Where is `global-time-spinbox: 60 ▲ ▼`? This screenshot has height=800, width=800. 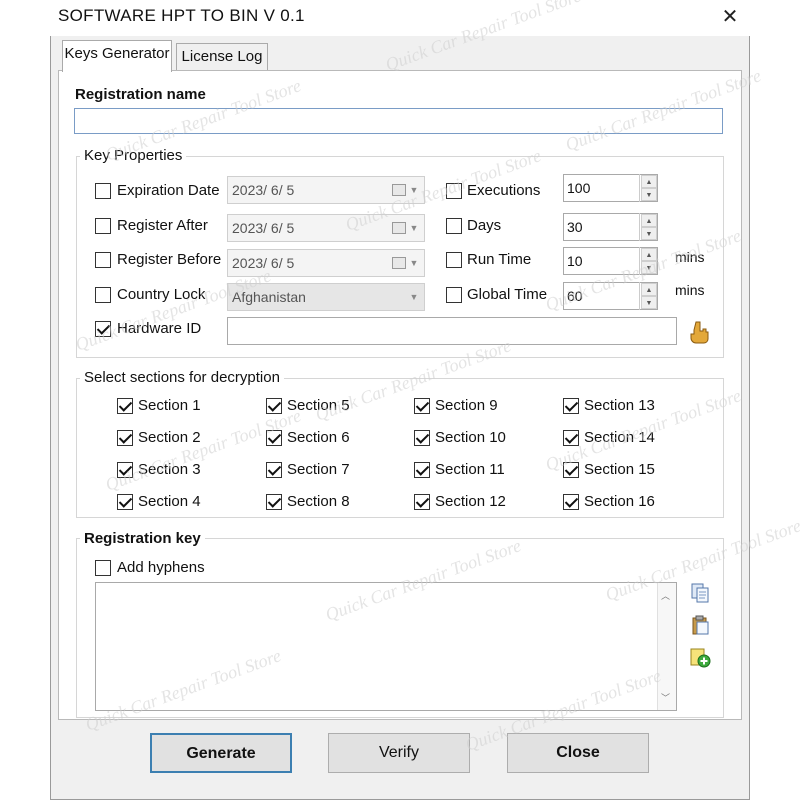
global-time-spinbox: 60 ▲ ▼ is located at coordinates (610, 296).